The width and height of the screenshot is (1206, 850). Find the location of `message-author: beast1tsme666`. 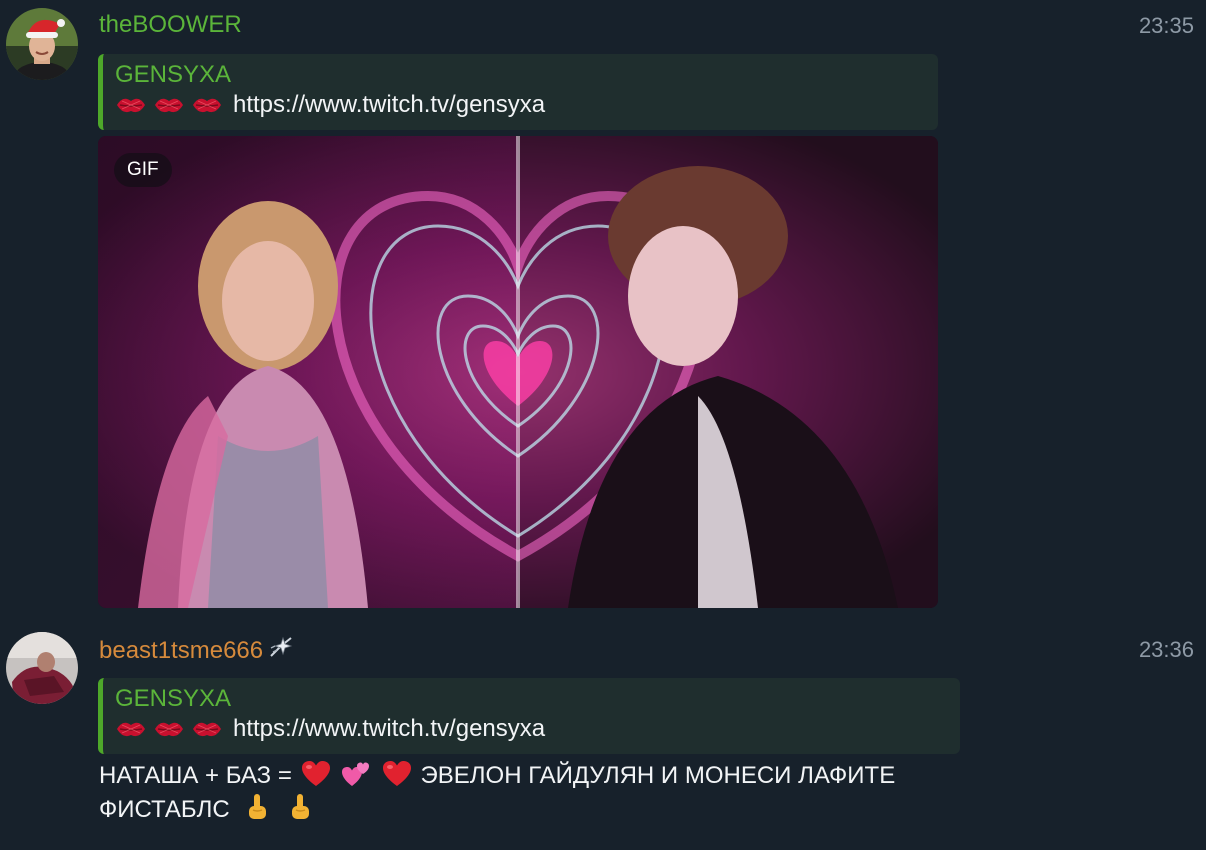

message-author: beast1tsme666 is located at coordinates (197, 650).